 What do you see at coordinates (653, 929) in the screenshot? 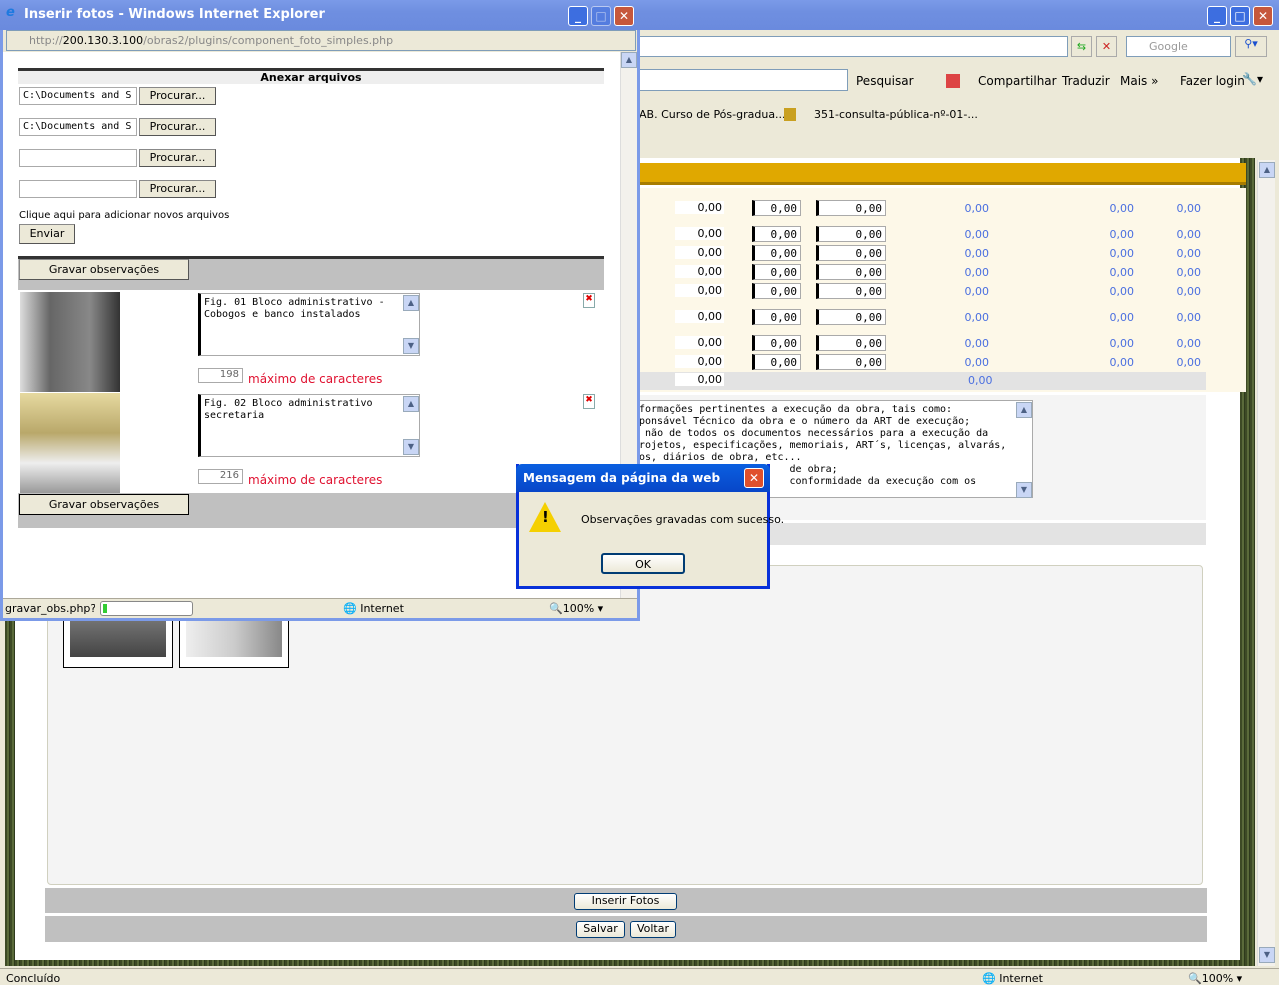
I see `back-button: Voltar` at bounding box center [653, 929].